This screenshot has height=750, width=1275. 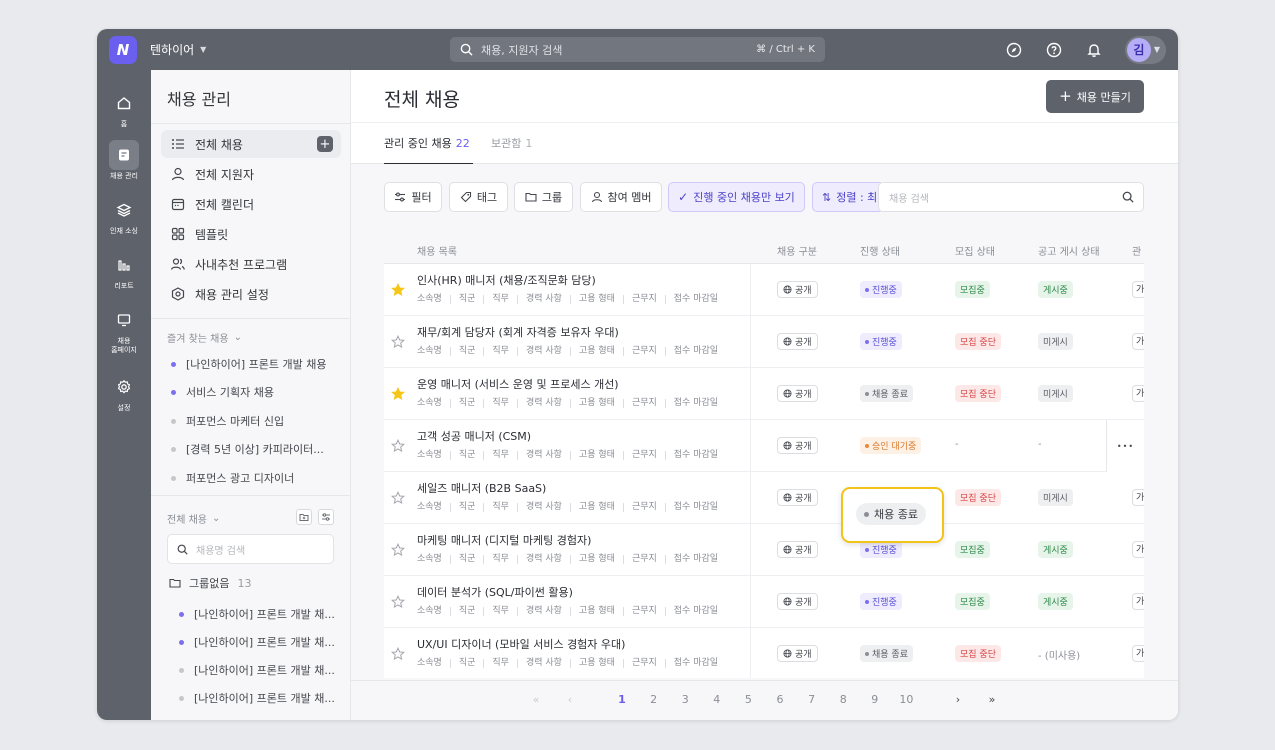 What do you see at coordinates (571, 455) in the screenshot?
I see `job-meta: 소속명 직군 직무 경력 사항 고용 형태 근무지 접수 마감일` at bounding box center [571, 455].